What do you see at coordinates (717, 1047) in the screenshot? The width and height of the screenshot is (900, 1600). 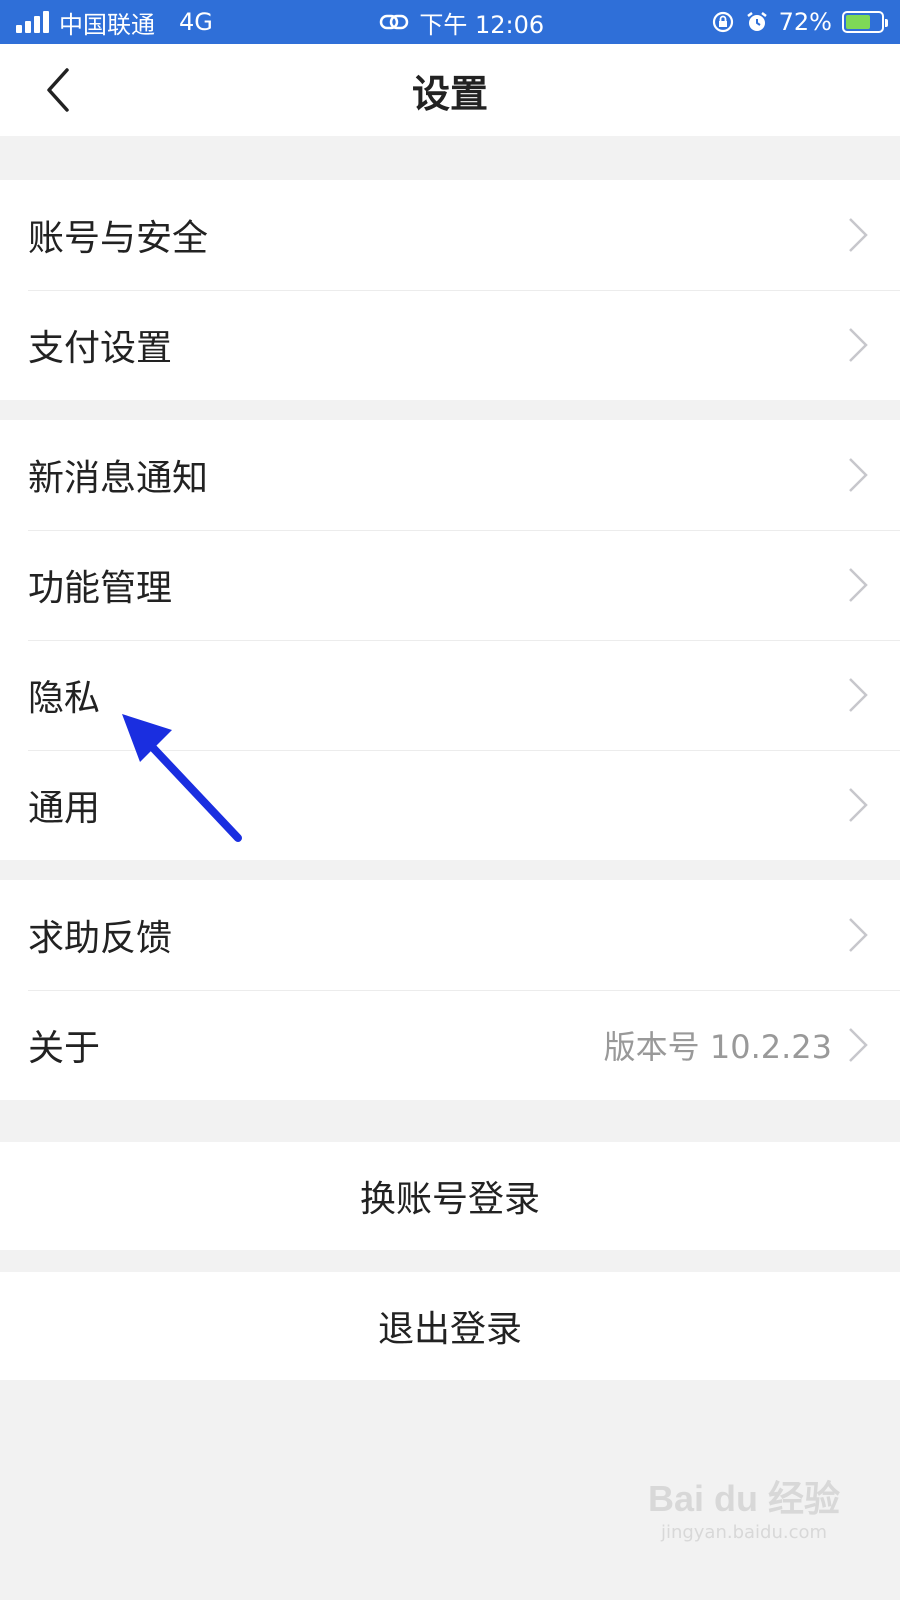 I see `version-number: 版本号 10.2.23` at bounding box center [717, 1047].